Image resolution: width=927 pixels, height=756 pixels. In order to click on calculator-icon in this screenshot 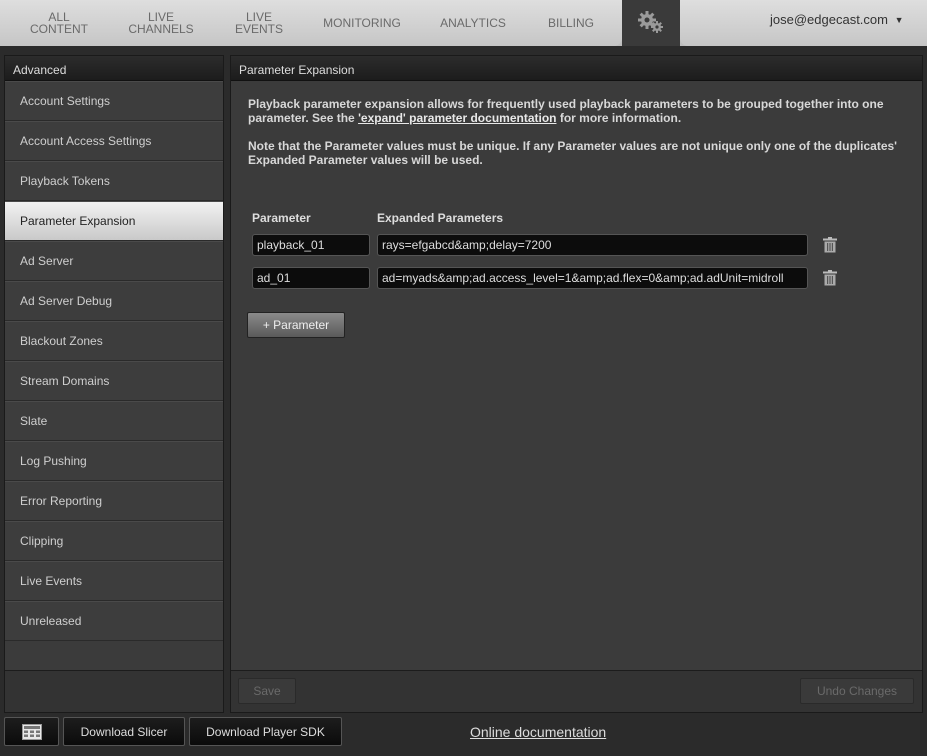, I will do `click(31, 731)`.